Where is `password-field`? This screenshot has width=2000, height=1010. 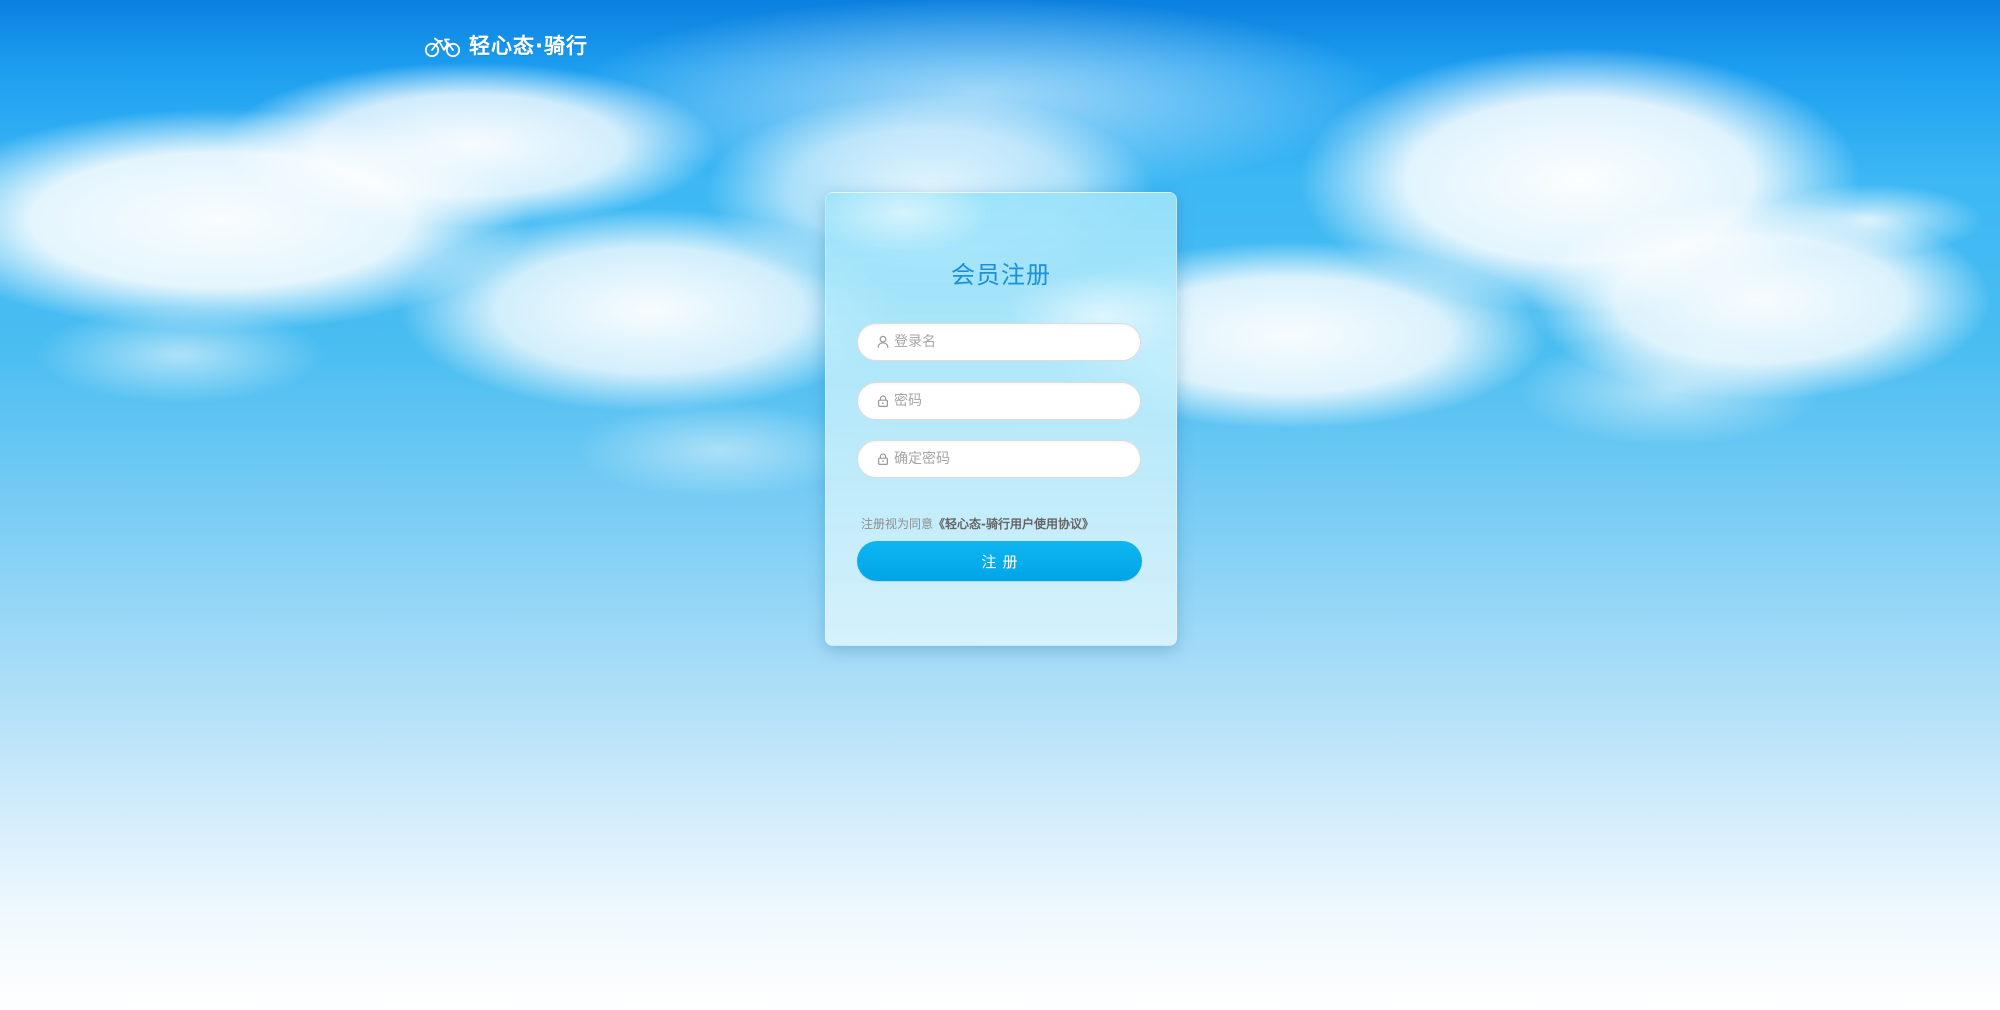
password-field is located at coordinates (999, 401).